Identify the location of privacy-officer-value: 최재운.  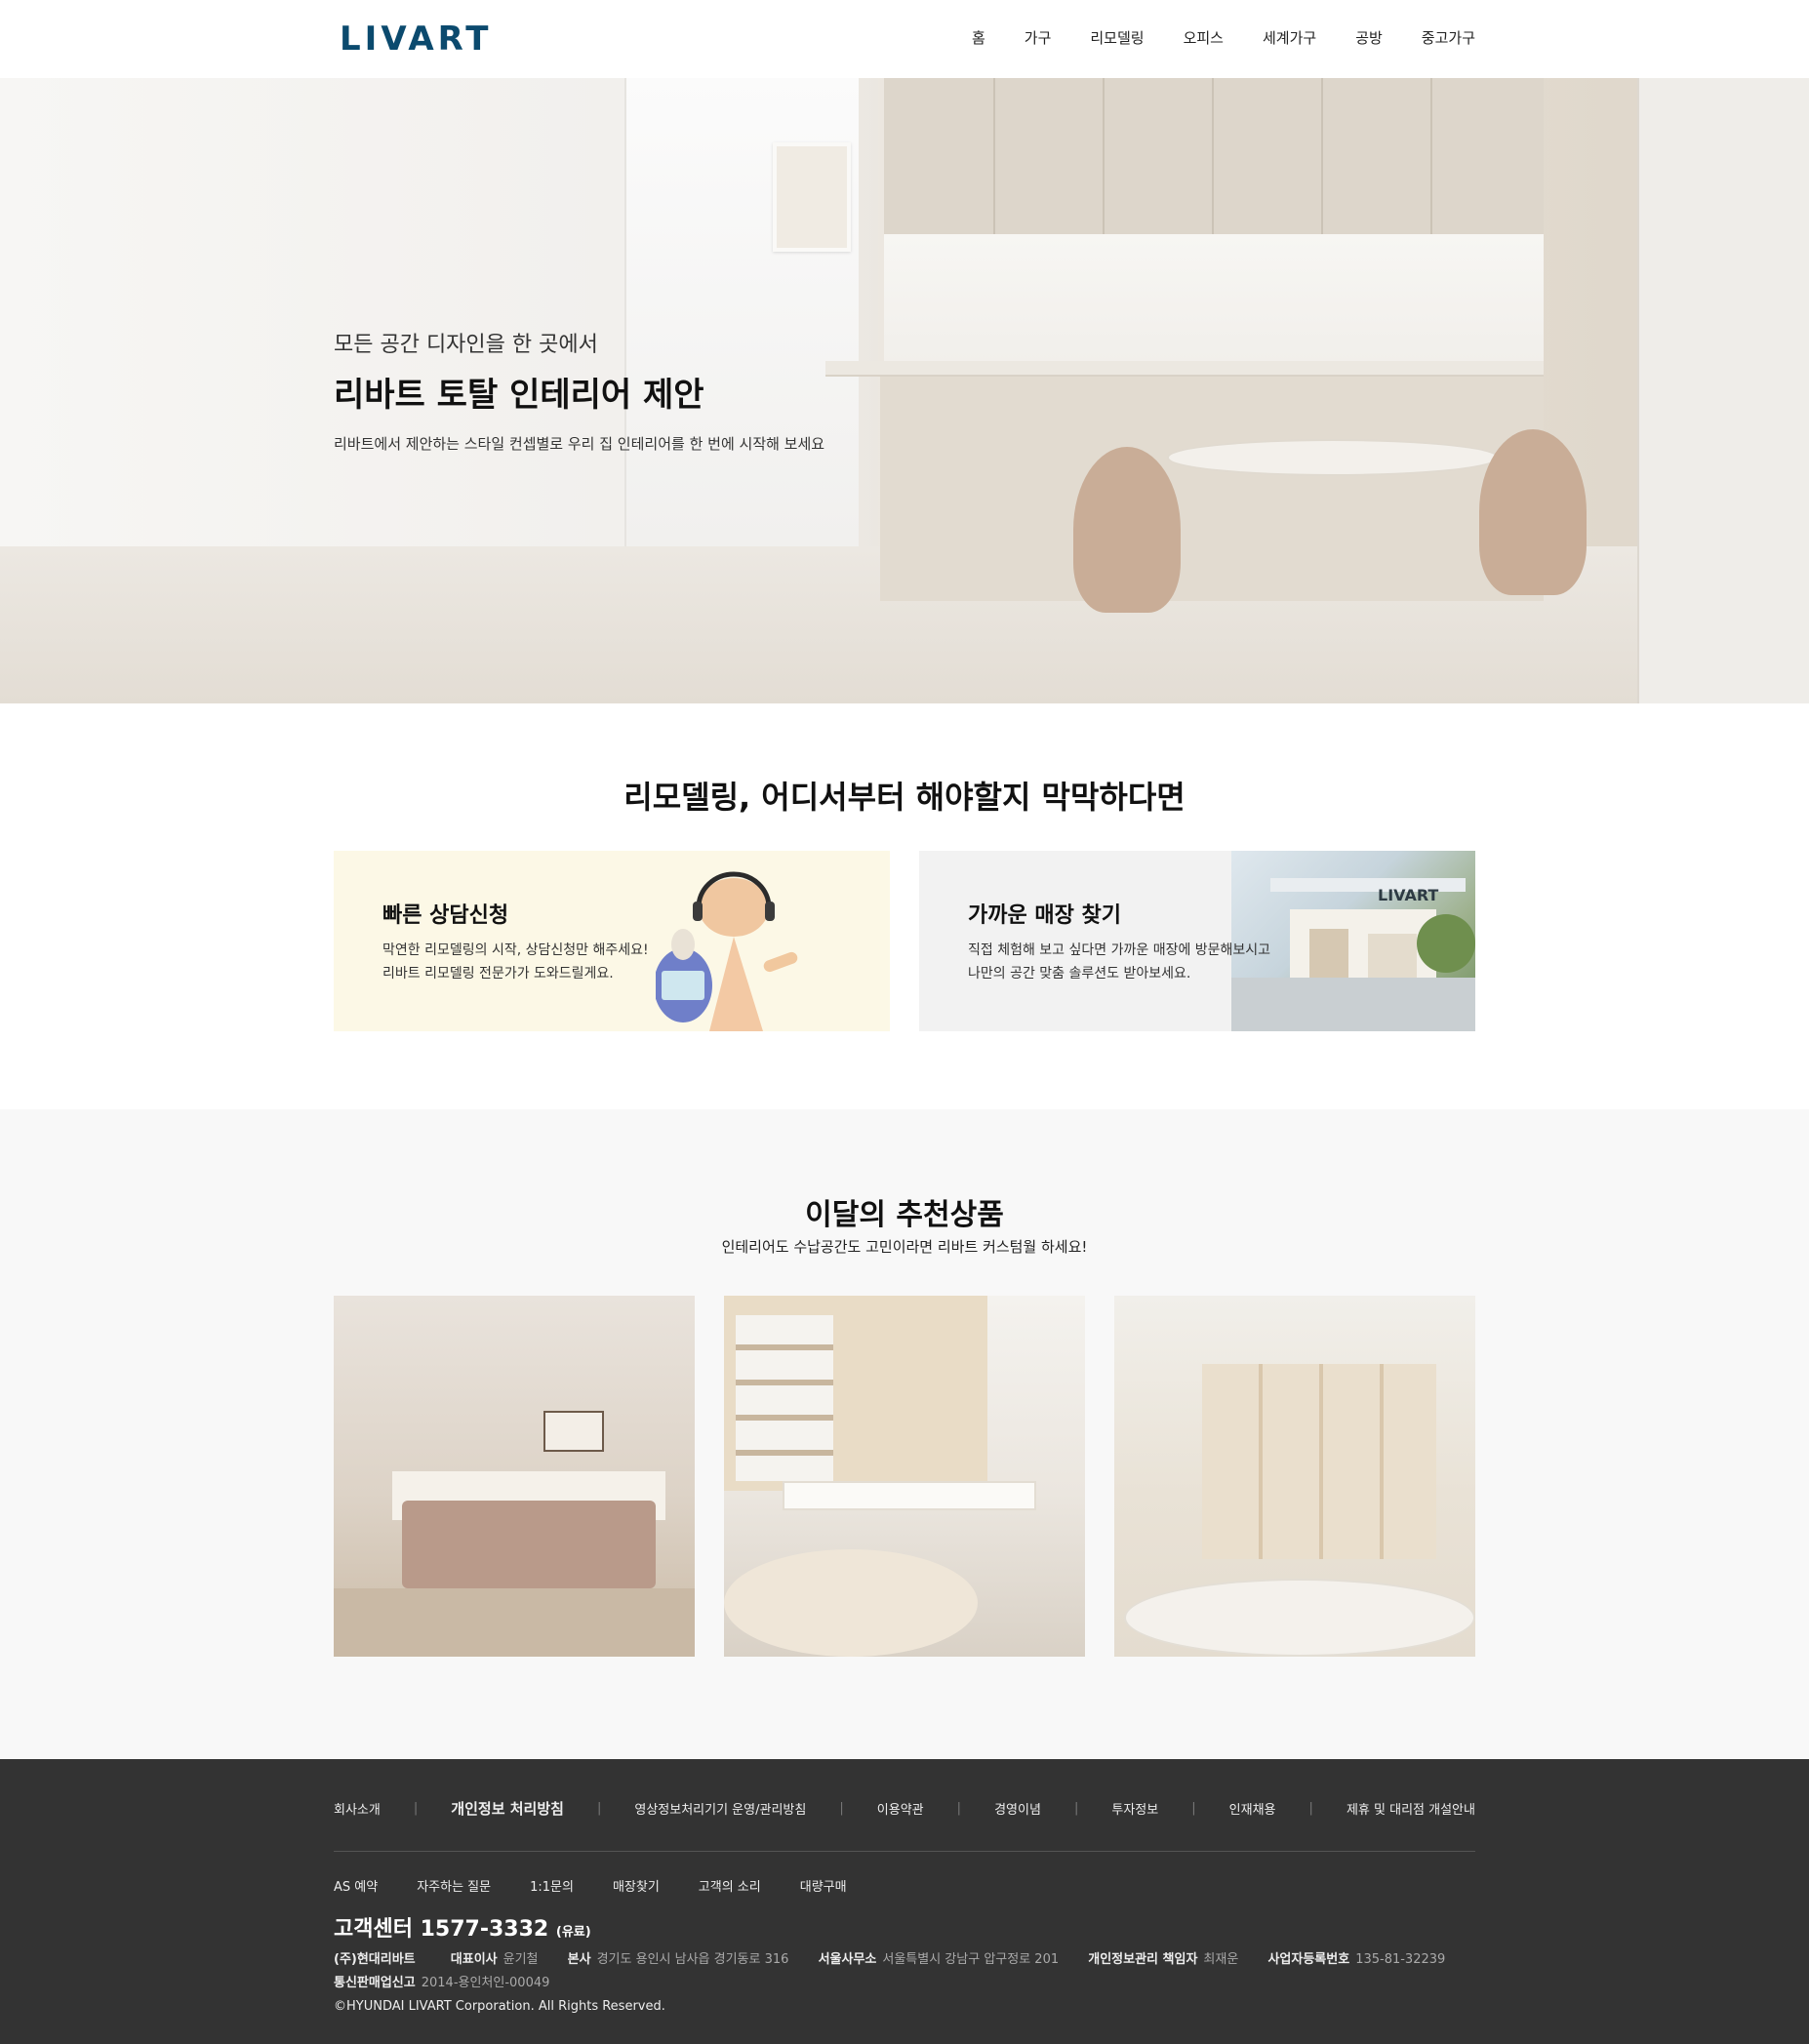
(1221, 1959).